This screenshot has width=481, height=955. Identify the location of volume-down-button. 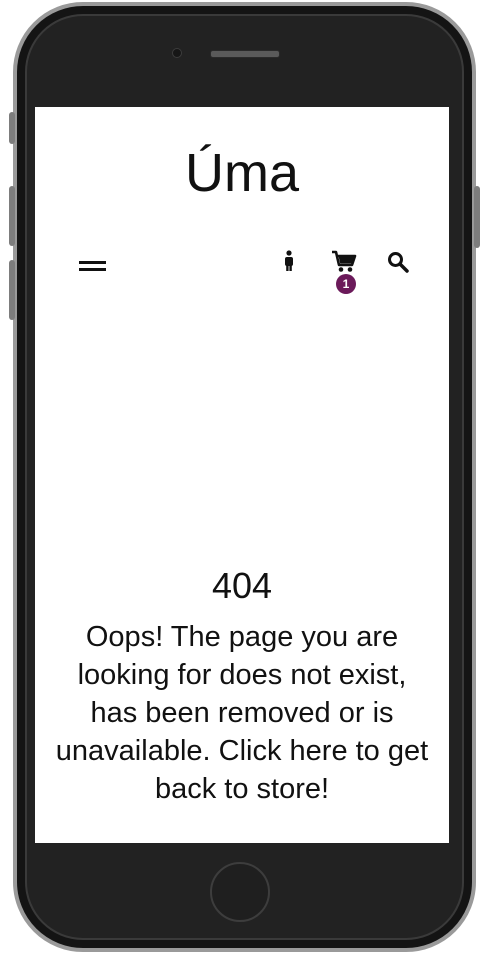
(12, 290).